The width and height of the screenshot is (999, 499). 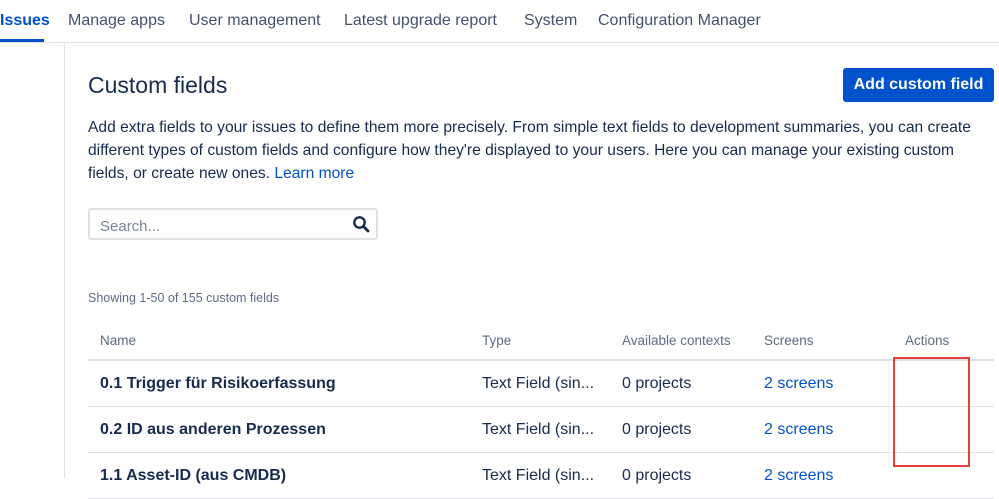 I want to click on tab-issues: Issues, so click(x=25, y=21).